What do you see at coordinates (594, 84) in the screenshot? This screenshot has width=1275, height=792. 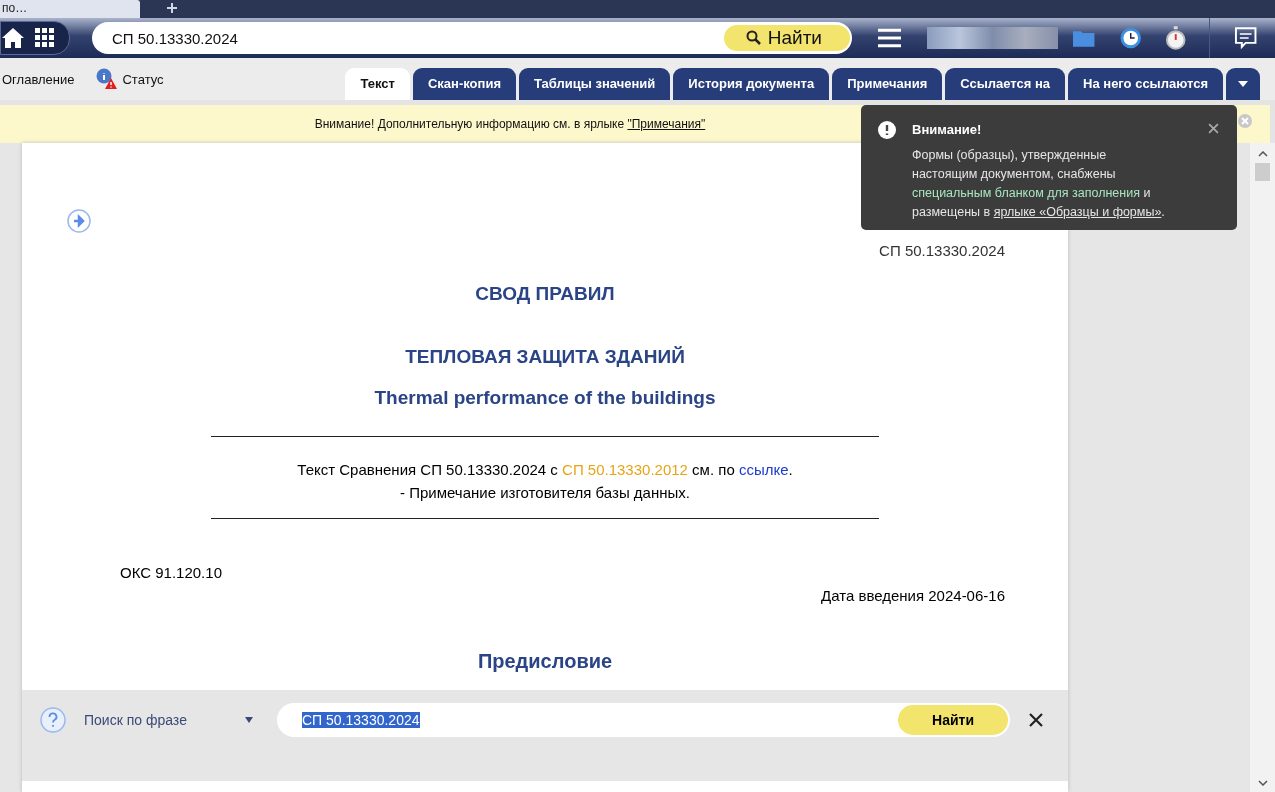 I see `document-tab: Таблицы значений` at bounding box center [594, 84].